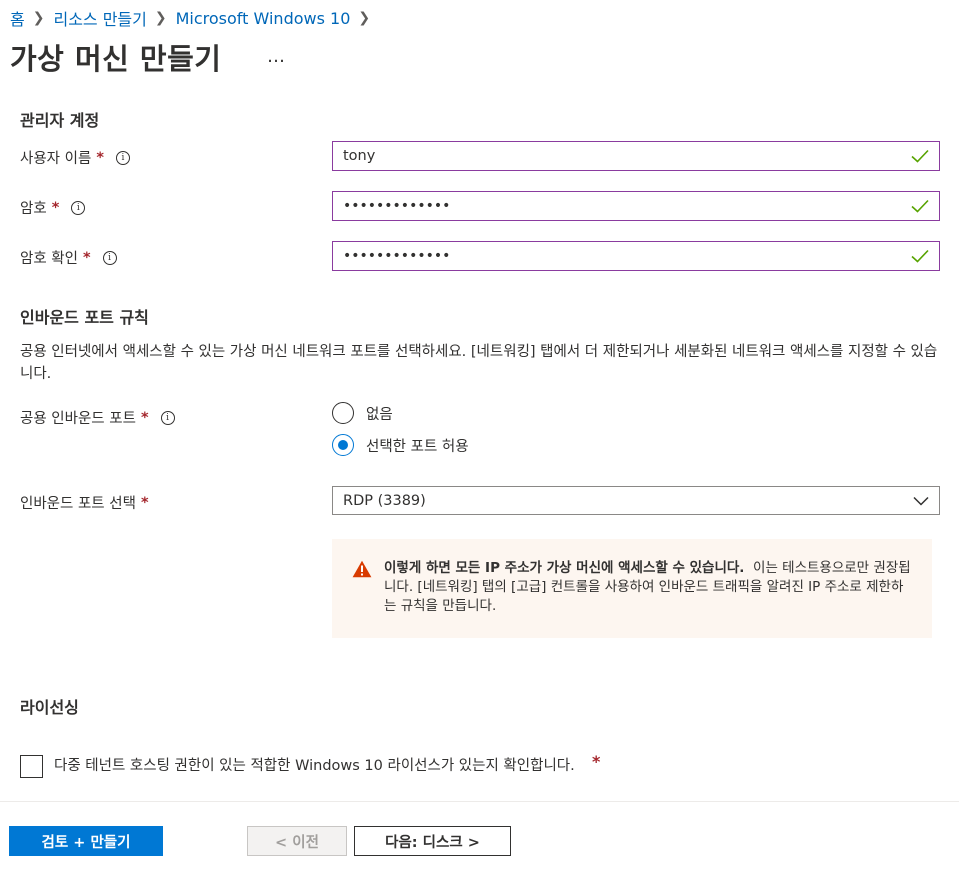 The width and height of the screenshot is (959, 872). I want to click on public-ports-label: 공용 인바운드 포트 * i, so click(97, 417).